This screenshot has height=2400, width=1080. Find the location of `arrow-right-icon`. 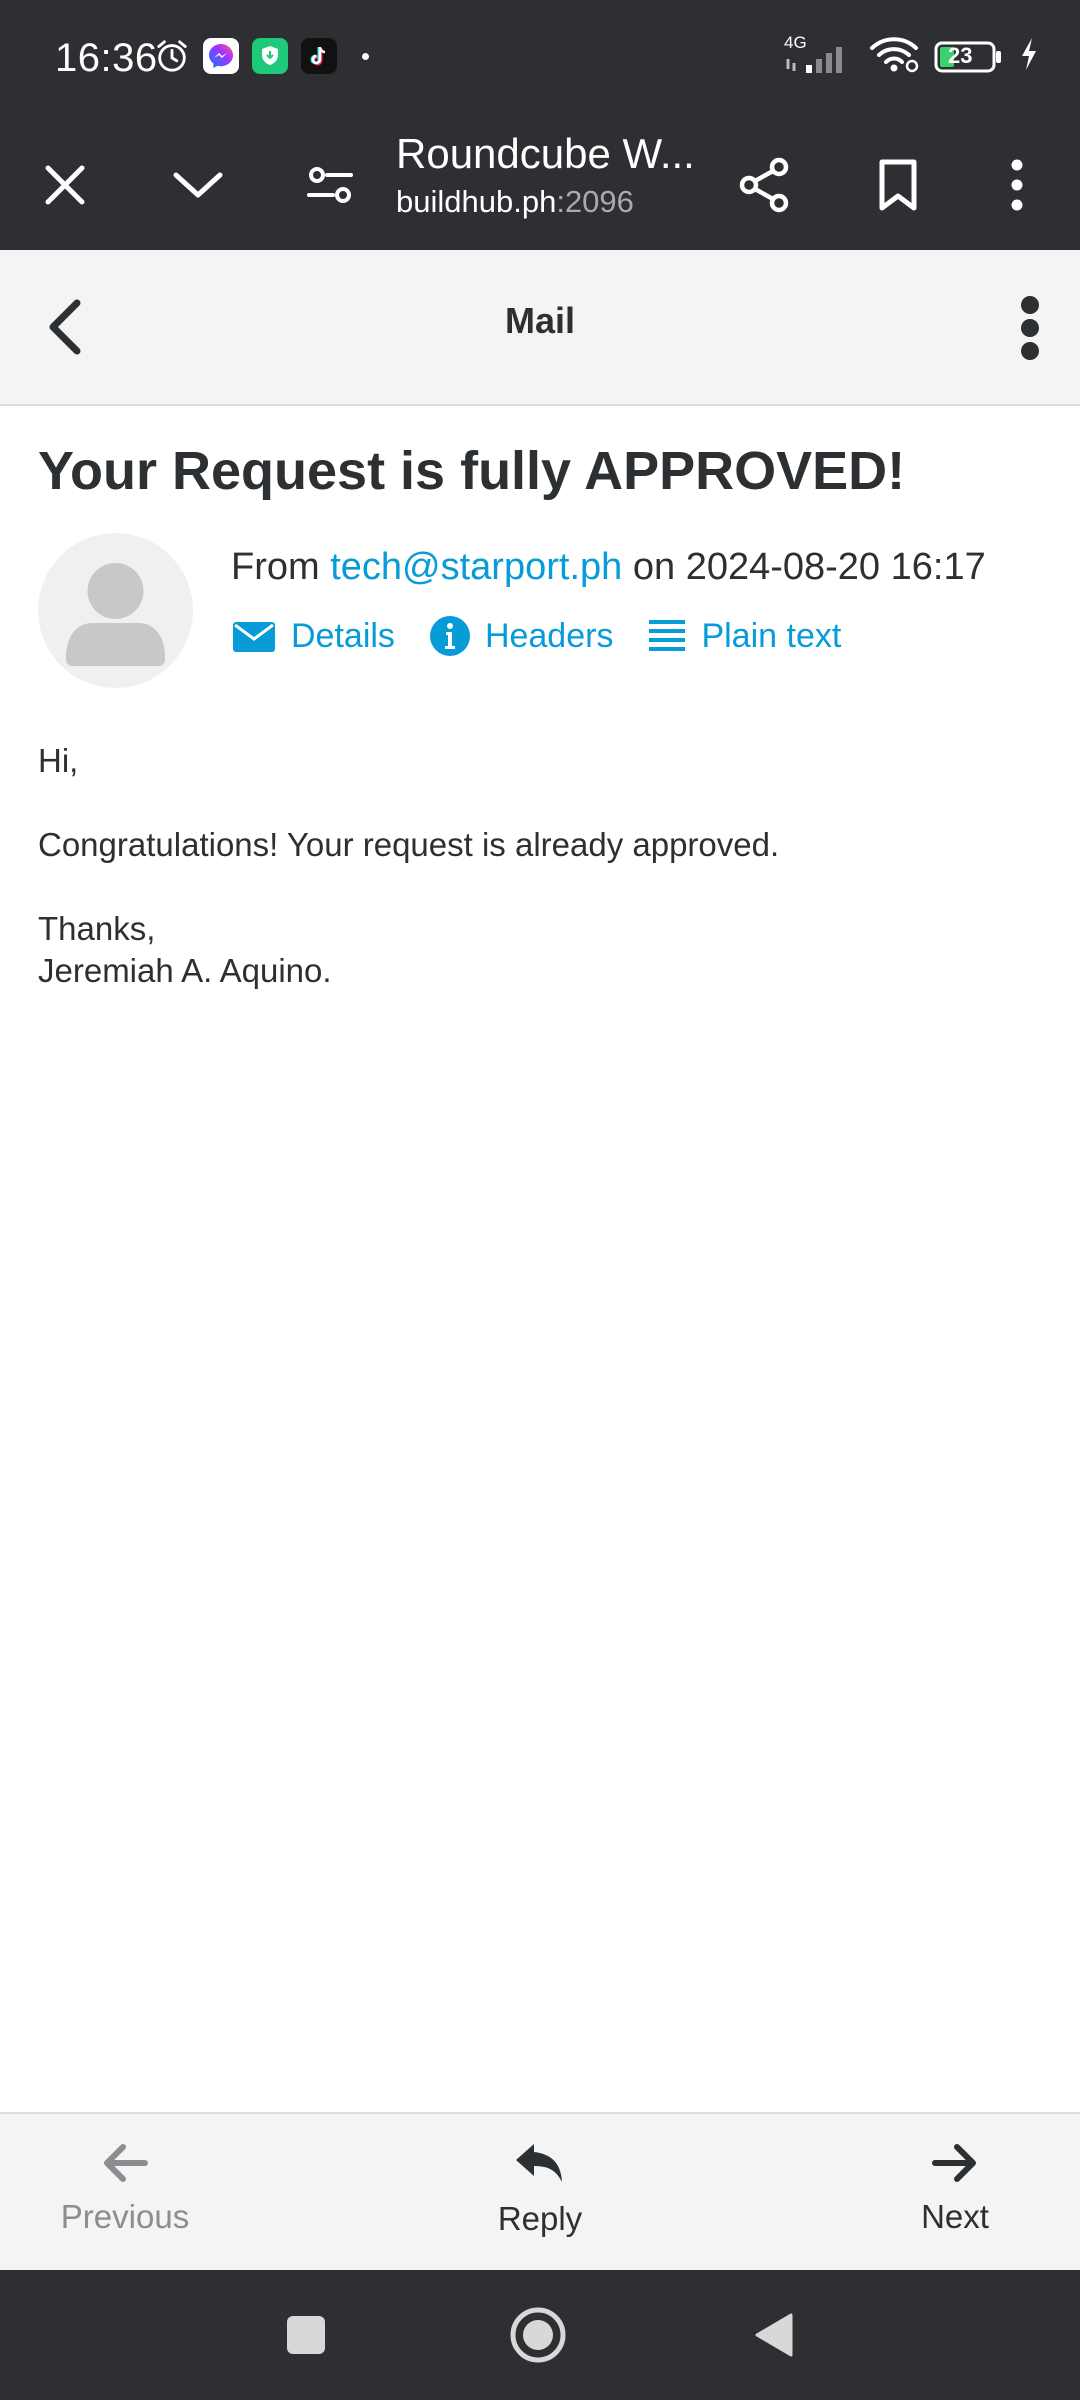

arrow-right-icon is located at coordinates (954, 2163).